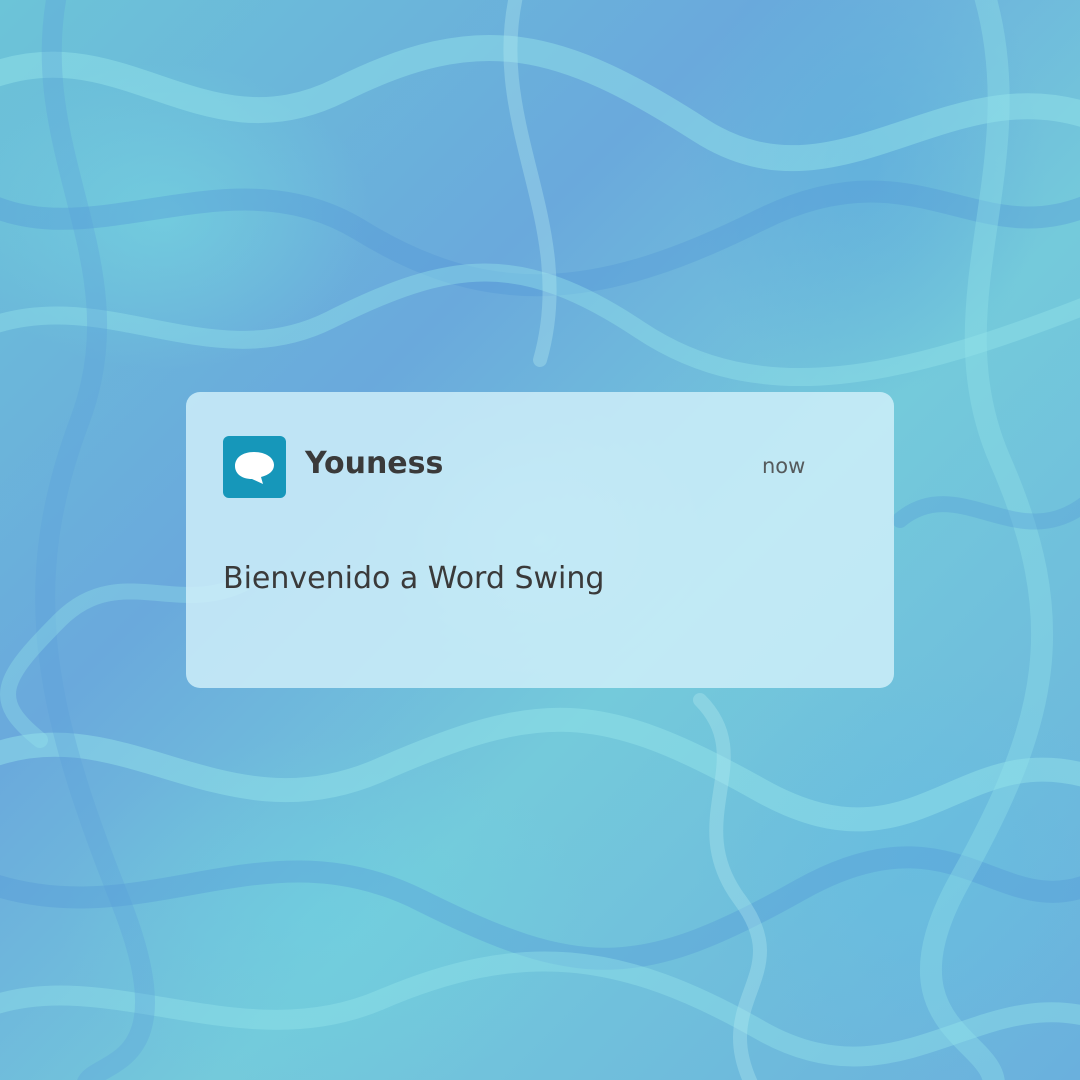  Describe the element at coordinates (254, 467) in the screenshot. I see `chat-bubble-icon` at that location.